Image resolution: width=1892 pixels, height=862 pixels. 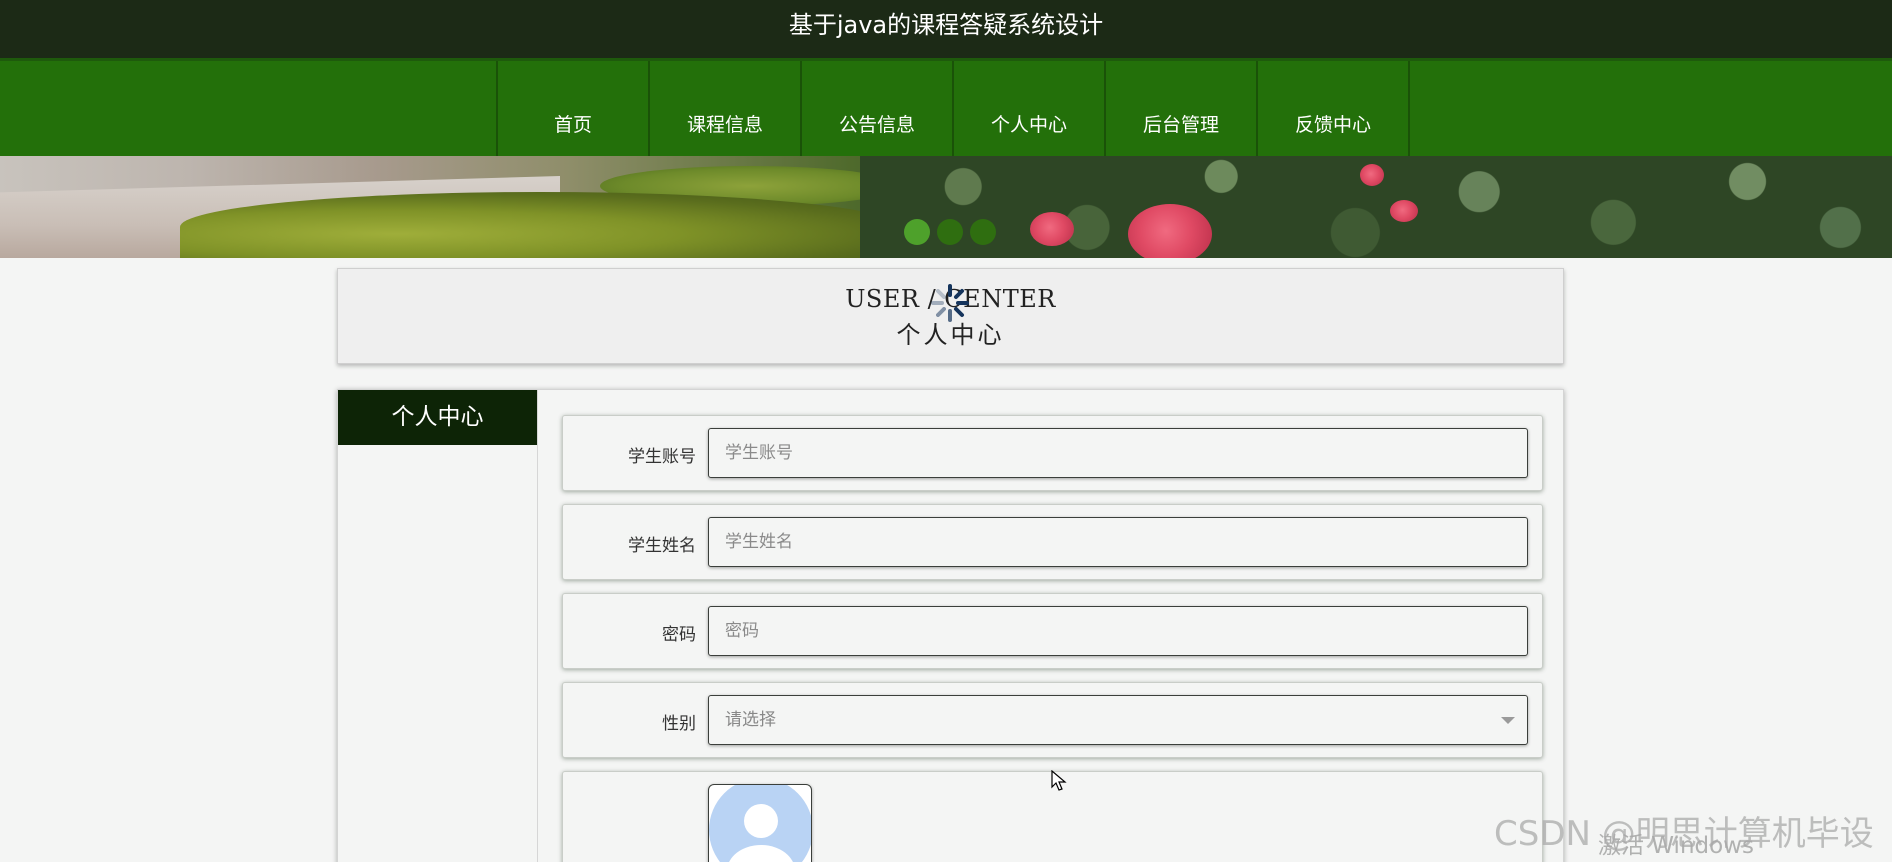 What do you see at coordinates (540, 225) in the screenshot?
I see `banner-image-hedge` at bounding box center [540, 225].